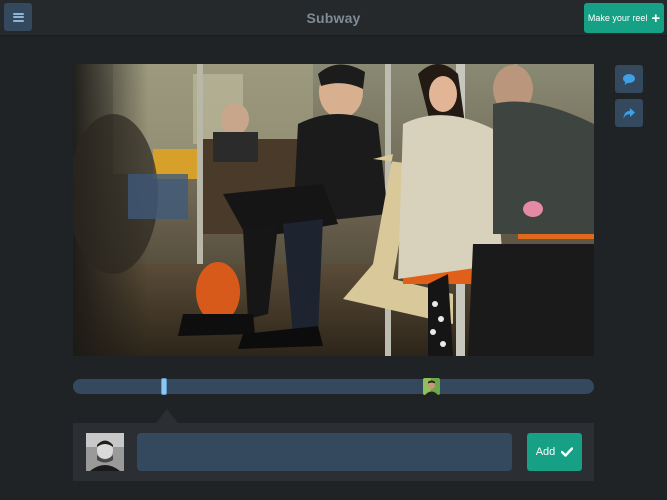 The image size is (667, 500). Describe the element at coordinates (167, 416) in the screenshot. I see `comment-pointer` at that location.